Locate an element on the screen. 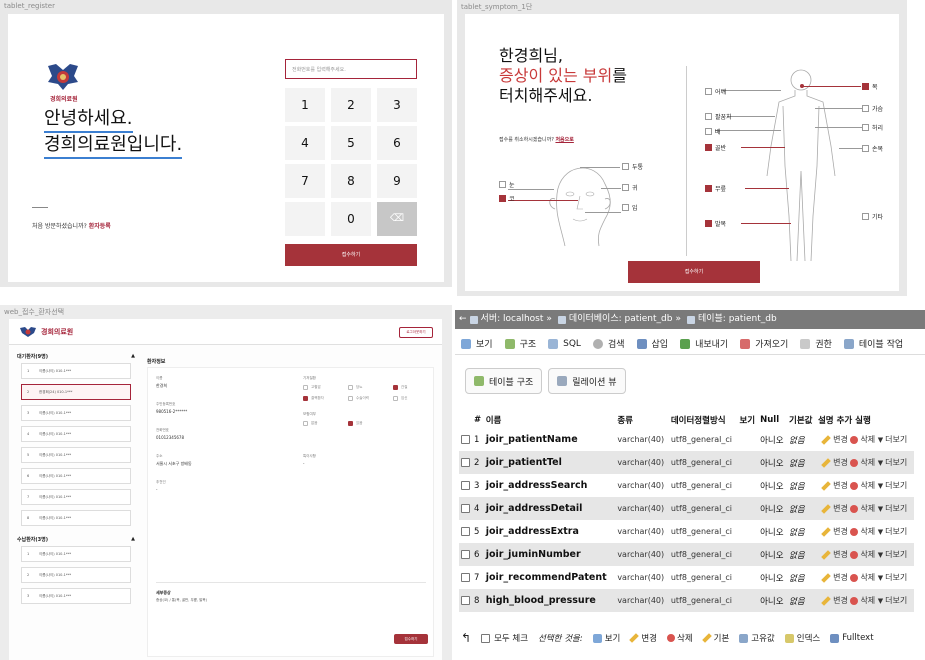  history-checkbox: 당뇨 is located at coordinates (355, 387).